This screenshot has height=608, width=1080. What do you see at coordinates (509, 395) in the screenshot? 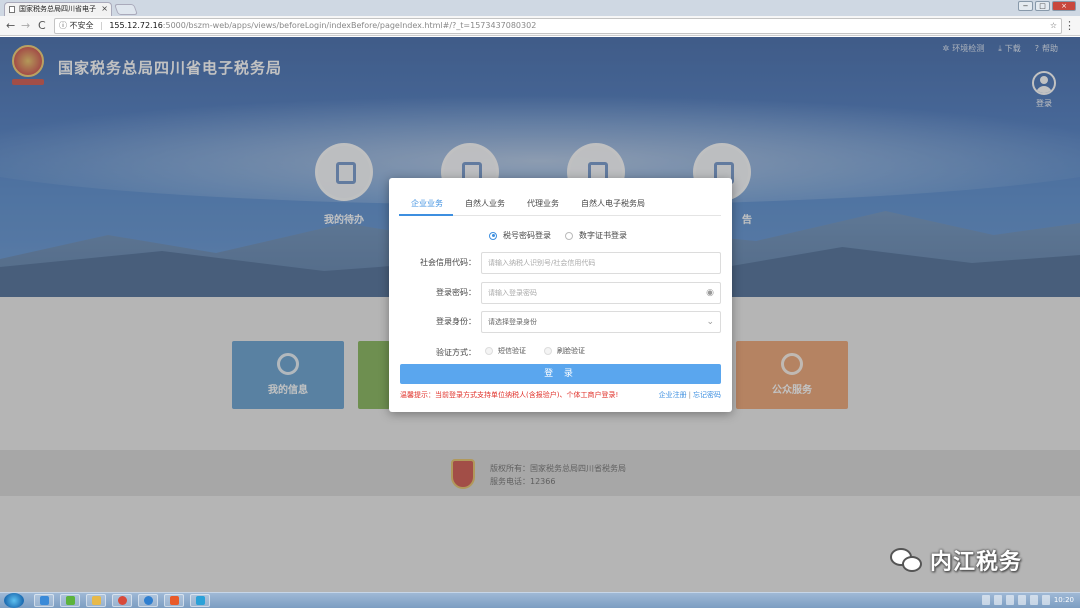
I see `warning-notice: 温馨提示：当前登录方式支持单位纳税人(含报验户)、个体工商户登录!` at bounding box center [509, 395].